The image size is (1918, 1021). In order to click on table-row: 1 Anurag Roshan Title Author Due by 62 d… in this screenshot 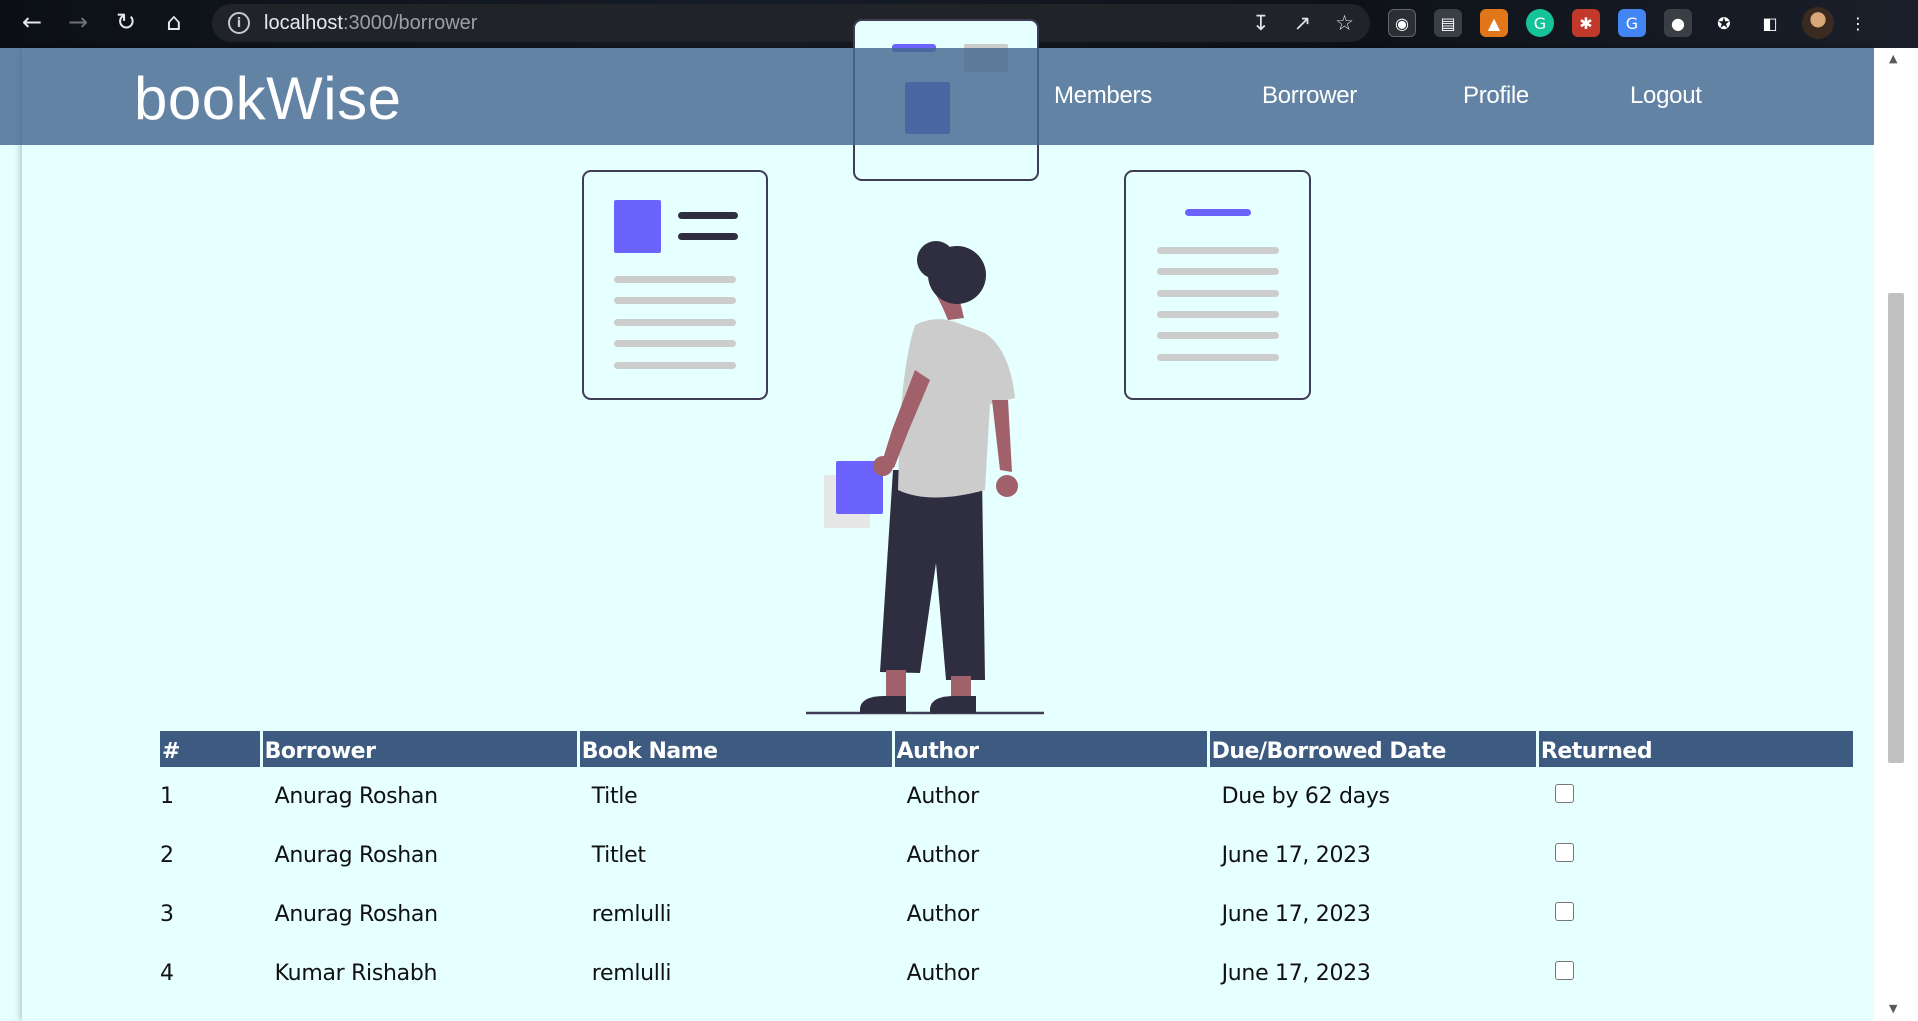, I will do `click(1006, 796)`.